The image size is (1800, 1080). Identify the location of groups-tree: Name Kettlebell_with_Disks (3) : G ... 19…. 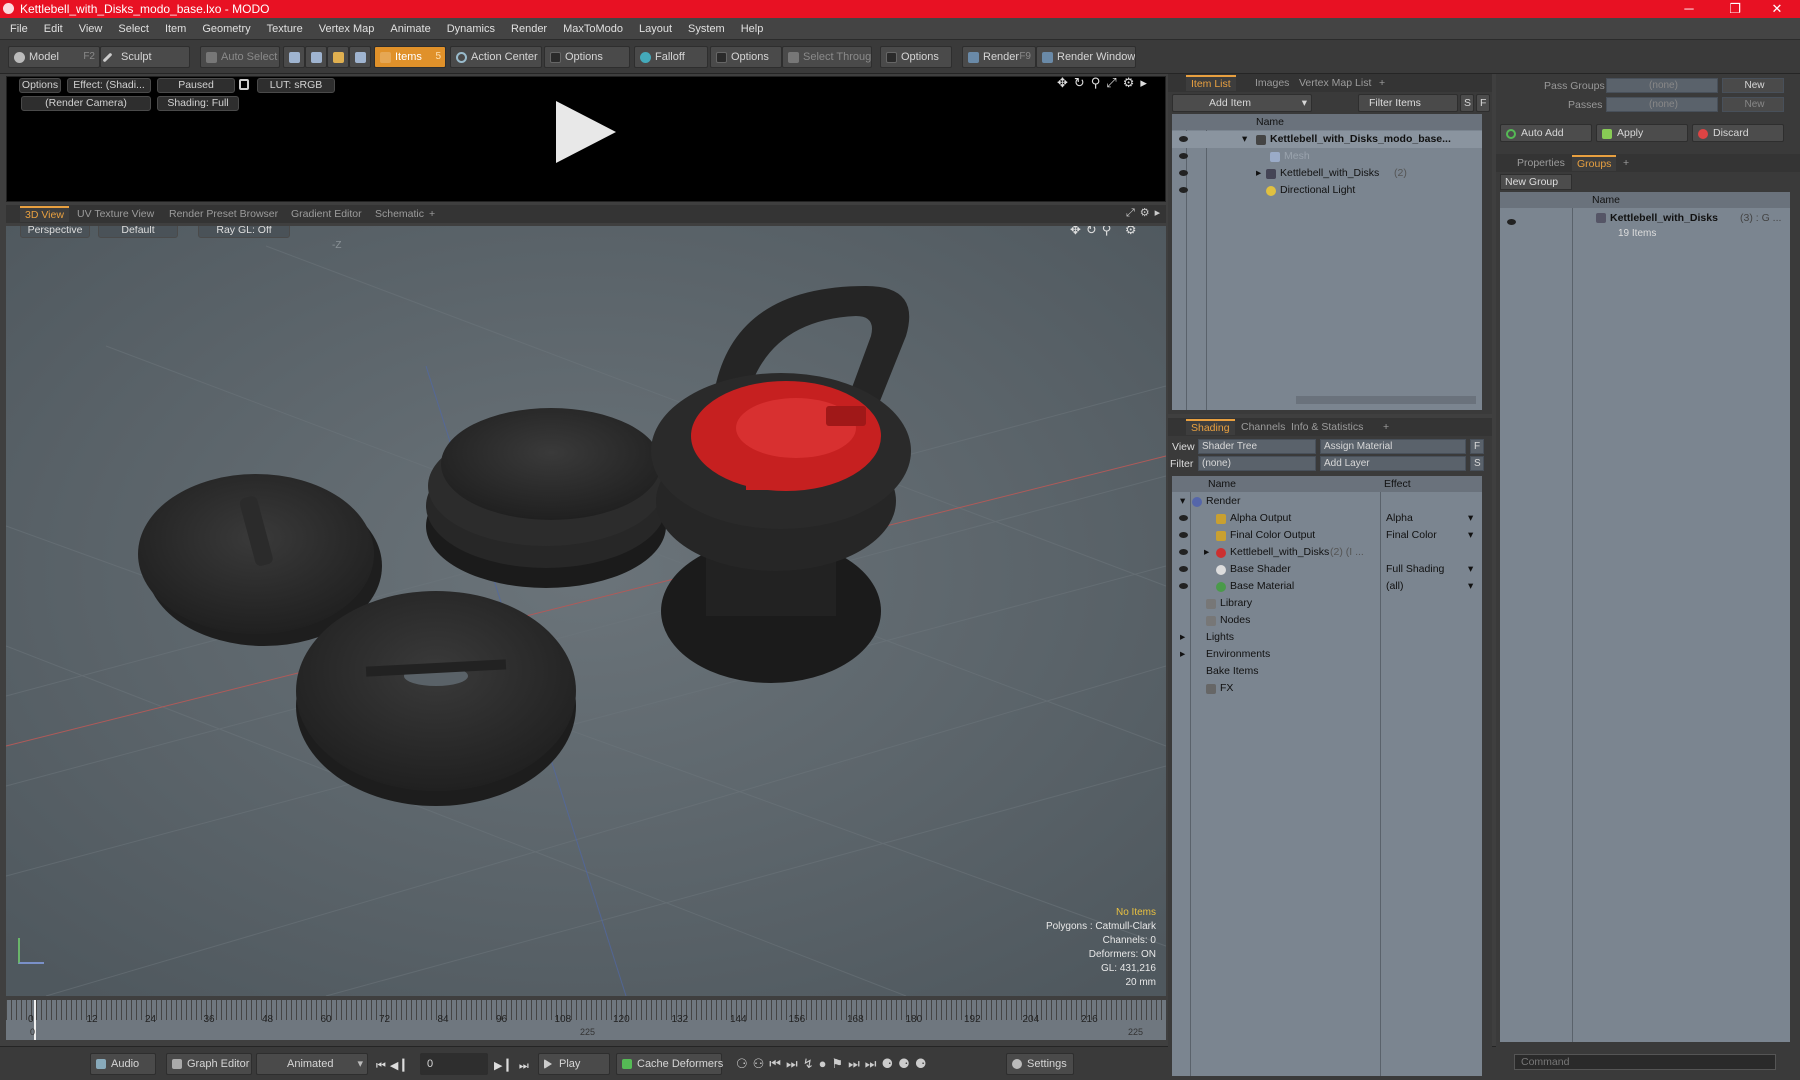
(1645, 617).